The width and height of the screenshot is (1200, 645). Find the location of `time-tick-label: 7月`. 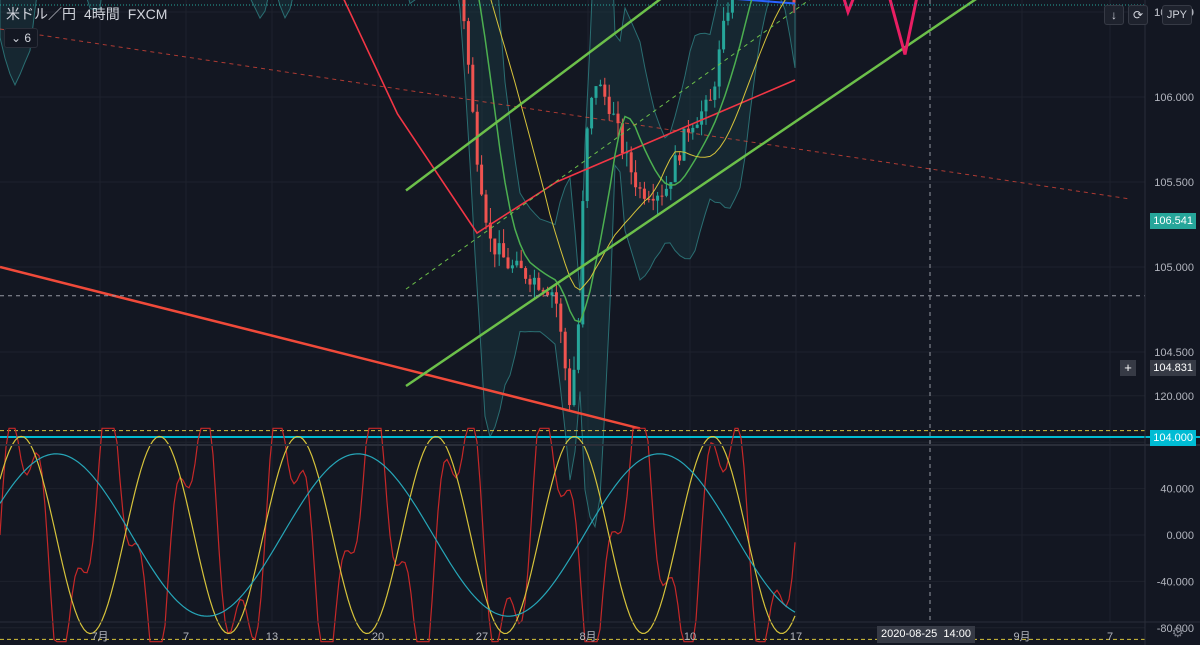

time-tick-label: 7月 is located at coordinates (99, 637).